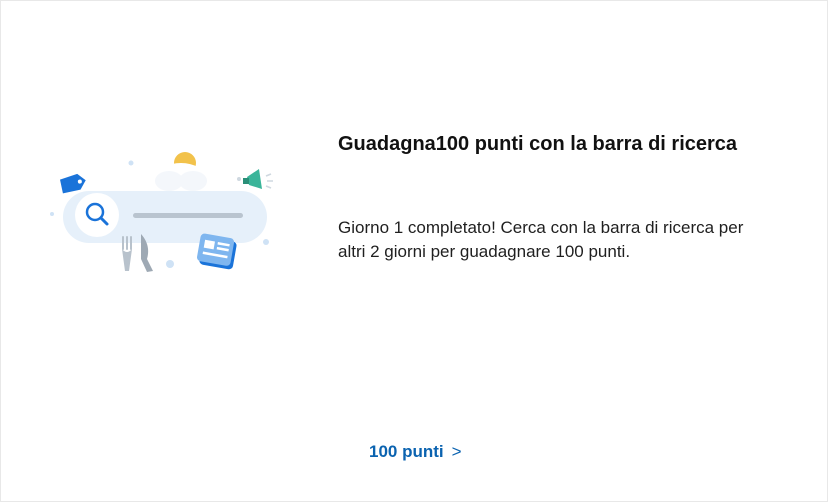 The height and width of the screenshot is (502, 828). I want to click on points-link: 100 punti >, so click(415, 452).